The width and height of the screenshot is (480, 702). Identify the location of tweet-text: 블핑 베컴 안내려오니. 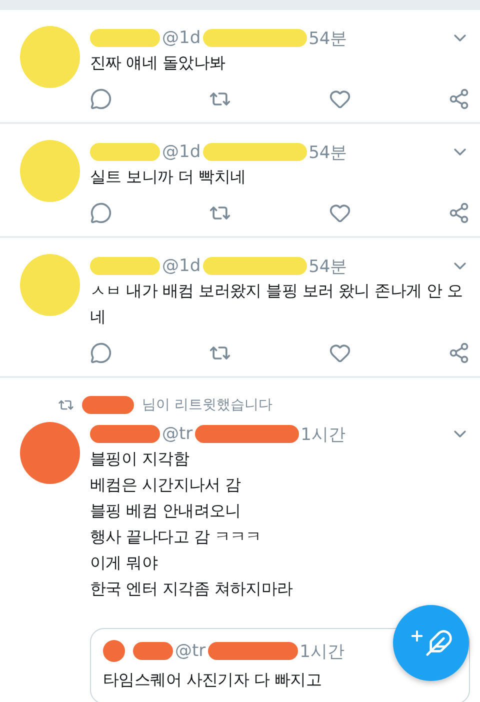
(166, 511).